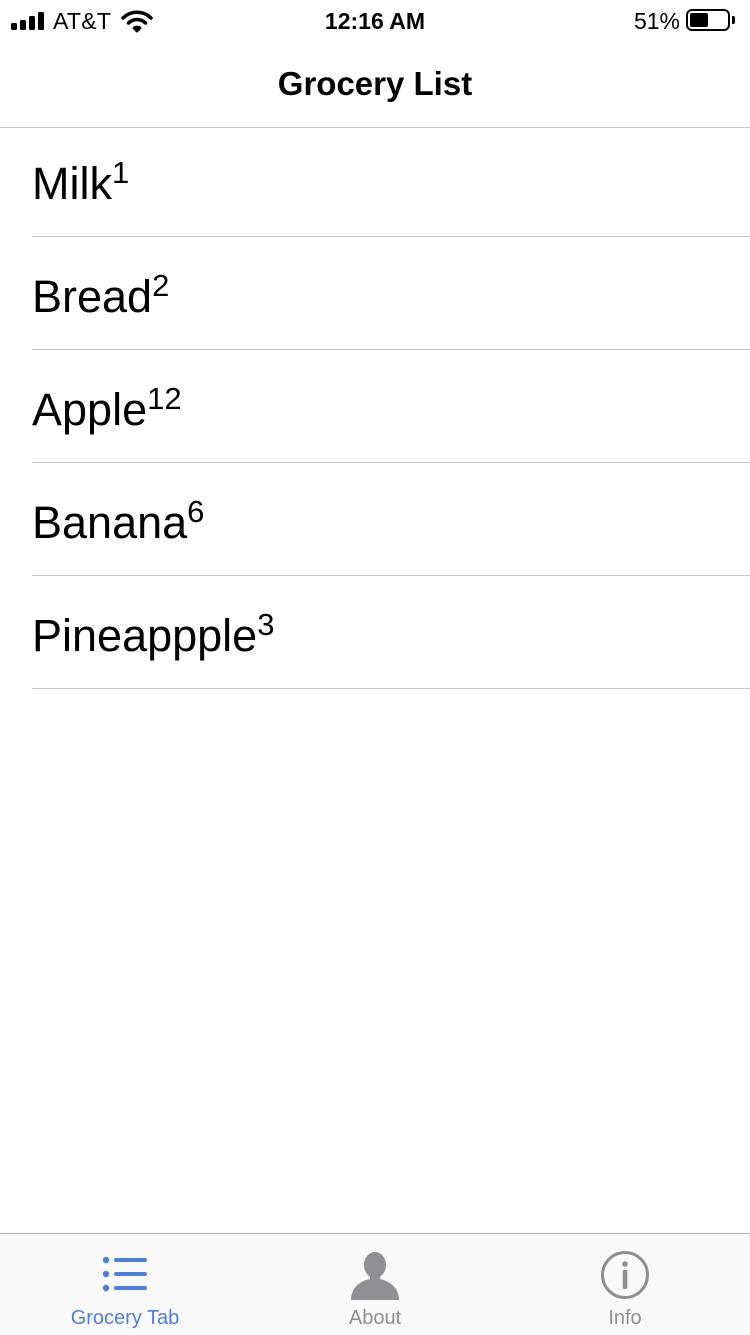 Image resolution: width=750 pixels, height=1335 pixels. I want to click on page-title: Grocery List, so click(375, 83).